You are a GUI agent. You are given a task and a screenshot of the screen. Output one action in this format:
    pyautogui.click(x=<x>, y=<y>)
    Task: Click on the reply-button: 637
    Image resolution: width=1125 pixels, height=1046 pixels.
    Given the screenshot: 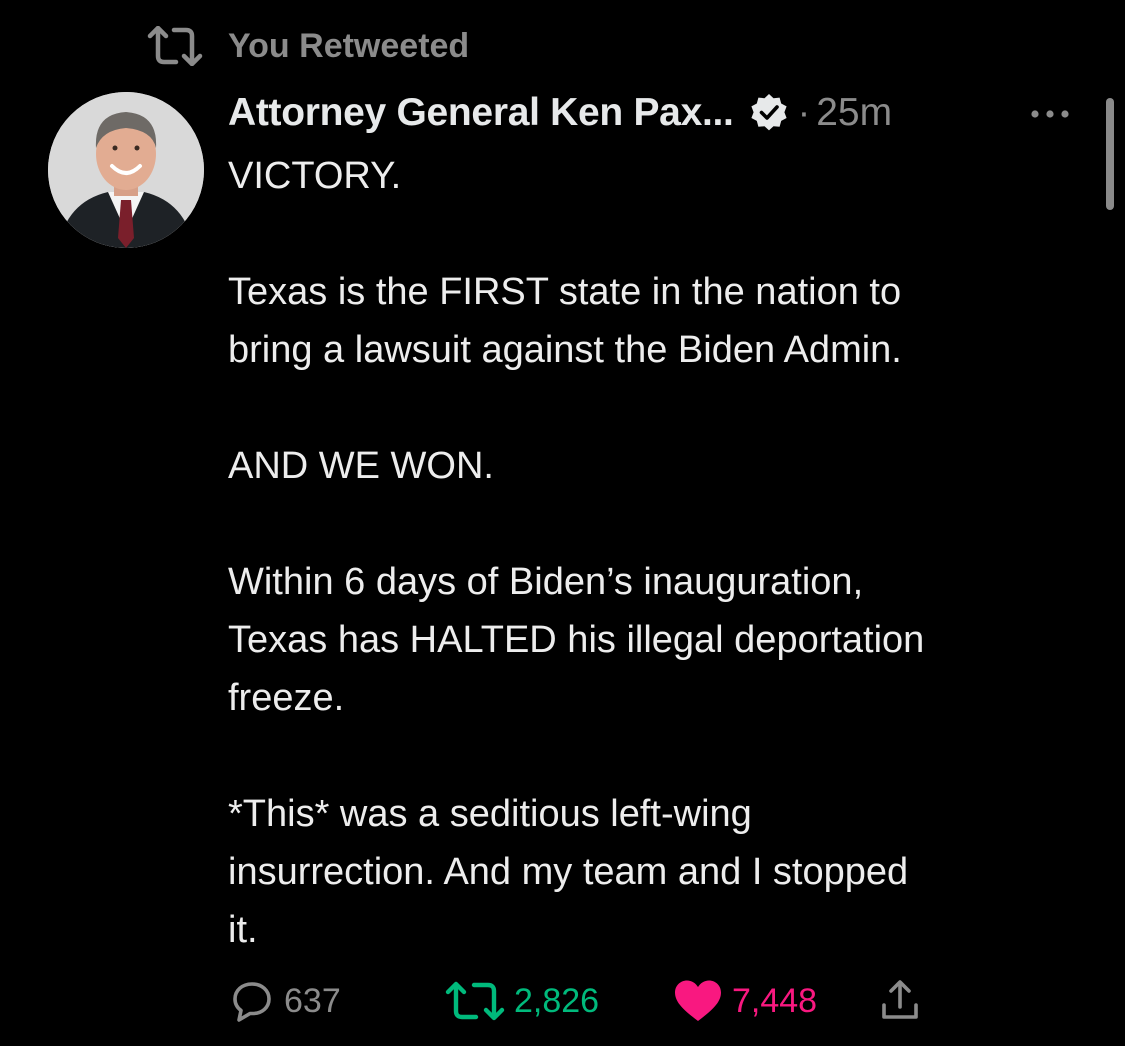 What is the action you would take?
    pyautogui.click(x=284, y=1001)
    